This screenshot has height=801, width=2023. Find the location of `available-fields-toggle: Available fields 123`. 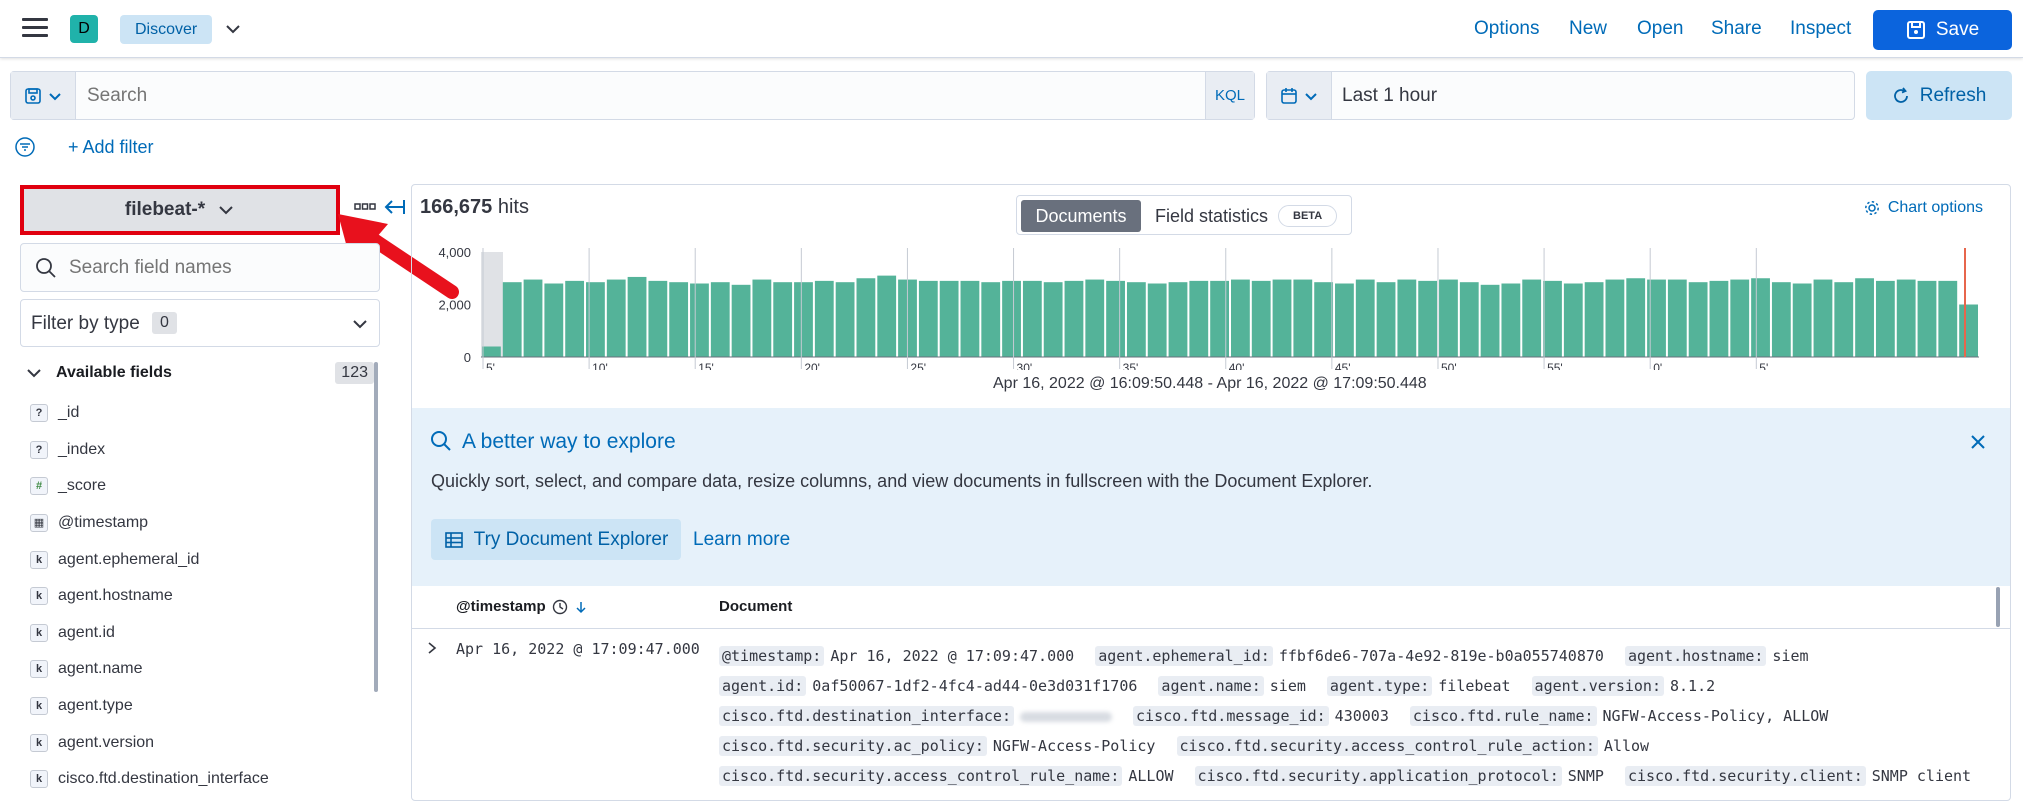

available-fields-toggle: Available fields 123 is located at coordinates (200, 373).